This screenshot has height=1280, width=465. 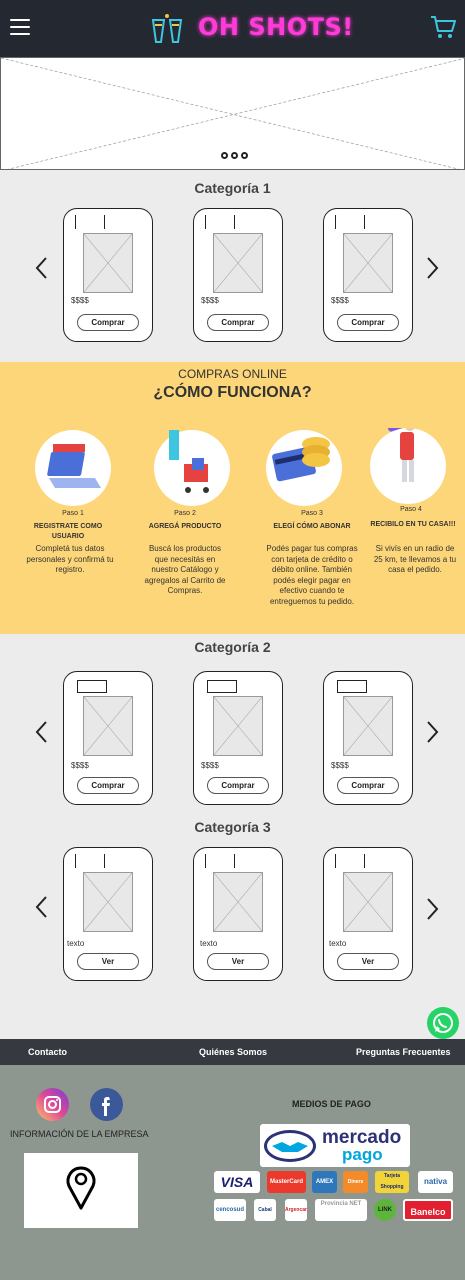 What do you see at coordinates (413, 524) in the screenshot?
I see `step-name: RECIBILO EN TU CASA!!!` at bounding box center [413, 524].